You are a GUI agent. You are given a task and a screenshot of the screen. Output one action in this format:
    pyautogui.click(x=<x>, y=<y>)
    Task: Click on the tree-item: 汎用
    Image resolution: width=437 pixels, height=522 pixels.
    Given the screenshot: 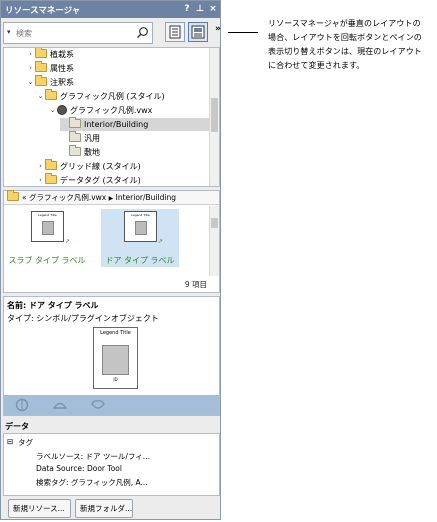 What is the action you would take?
    pyautogui.click(x=80, y=138)
    